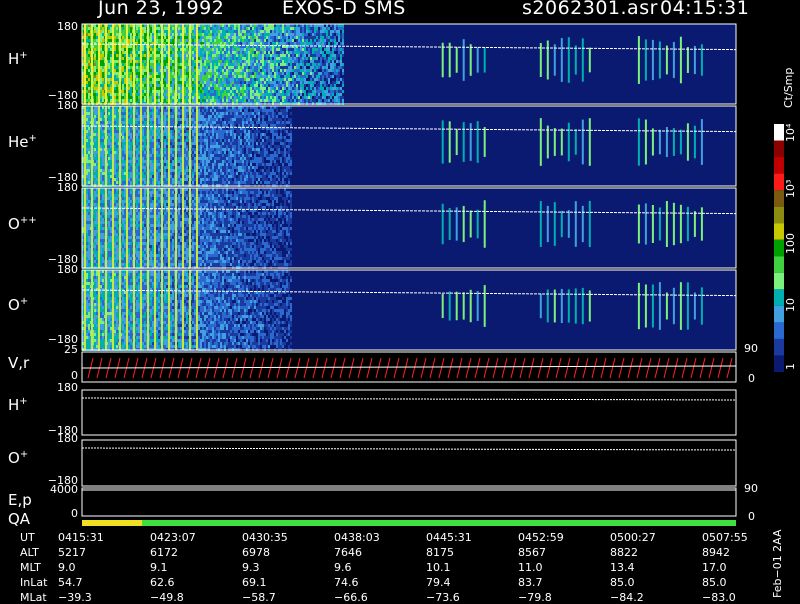 The image size is (800, 604). What do you see at coordinates (547, 60) in the screenshot?
I see `spectrogram-burst` at bounding box center [547, 60].